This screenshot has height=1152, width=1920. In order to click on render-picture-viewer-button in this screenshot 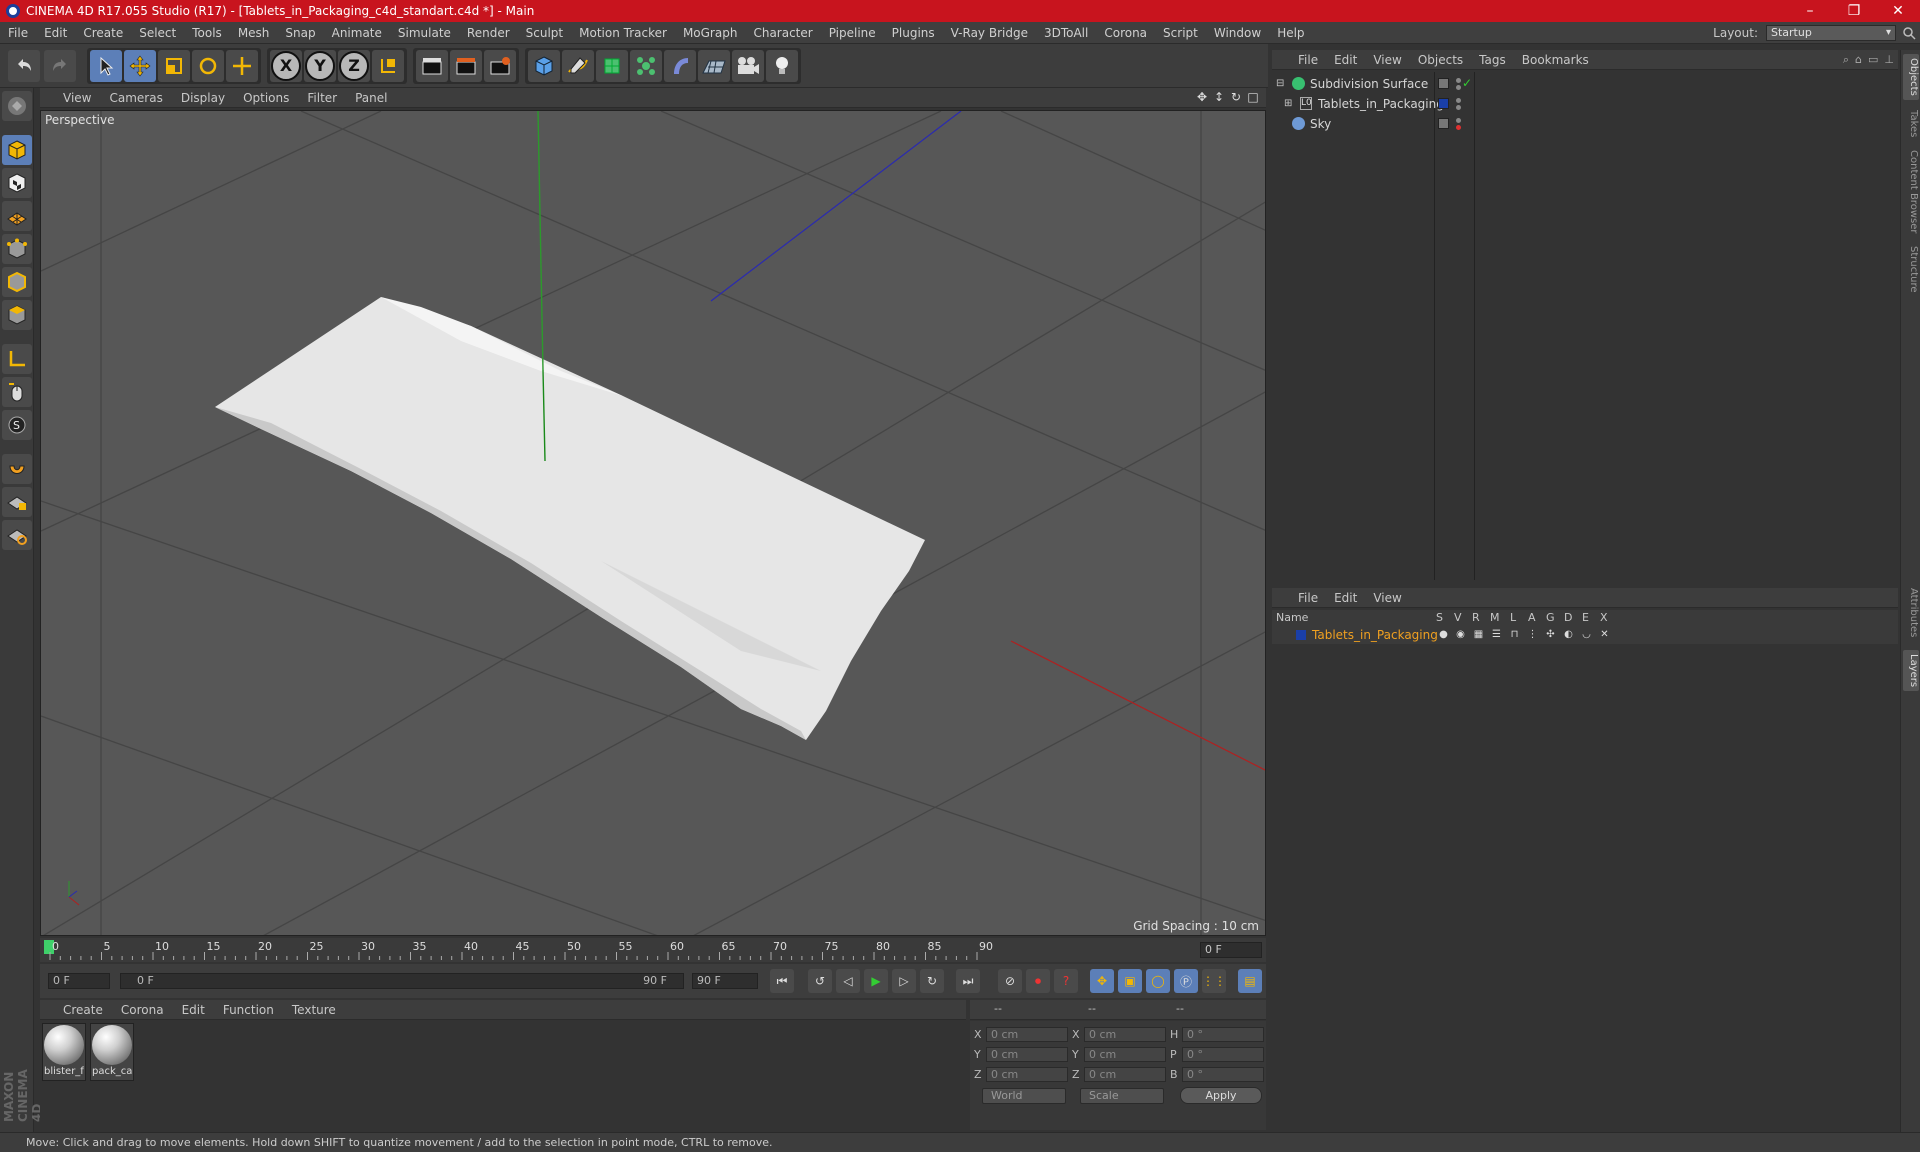, I will do `click(466, 65)`.